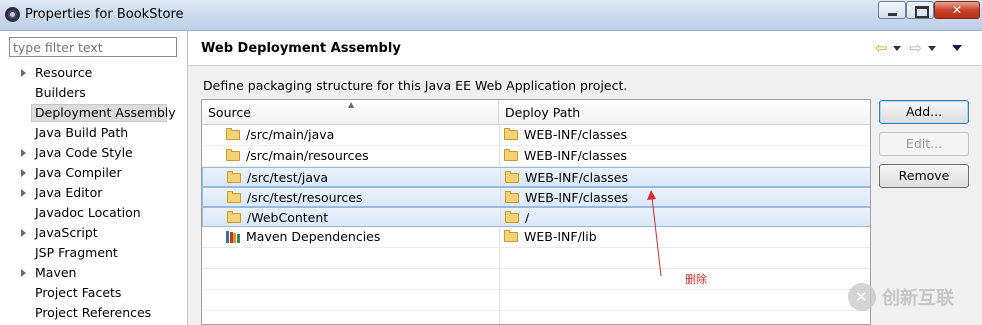 The image size is (982, 325). I want to click on minimize-button, so click(892, 10).